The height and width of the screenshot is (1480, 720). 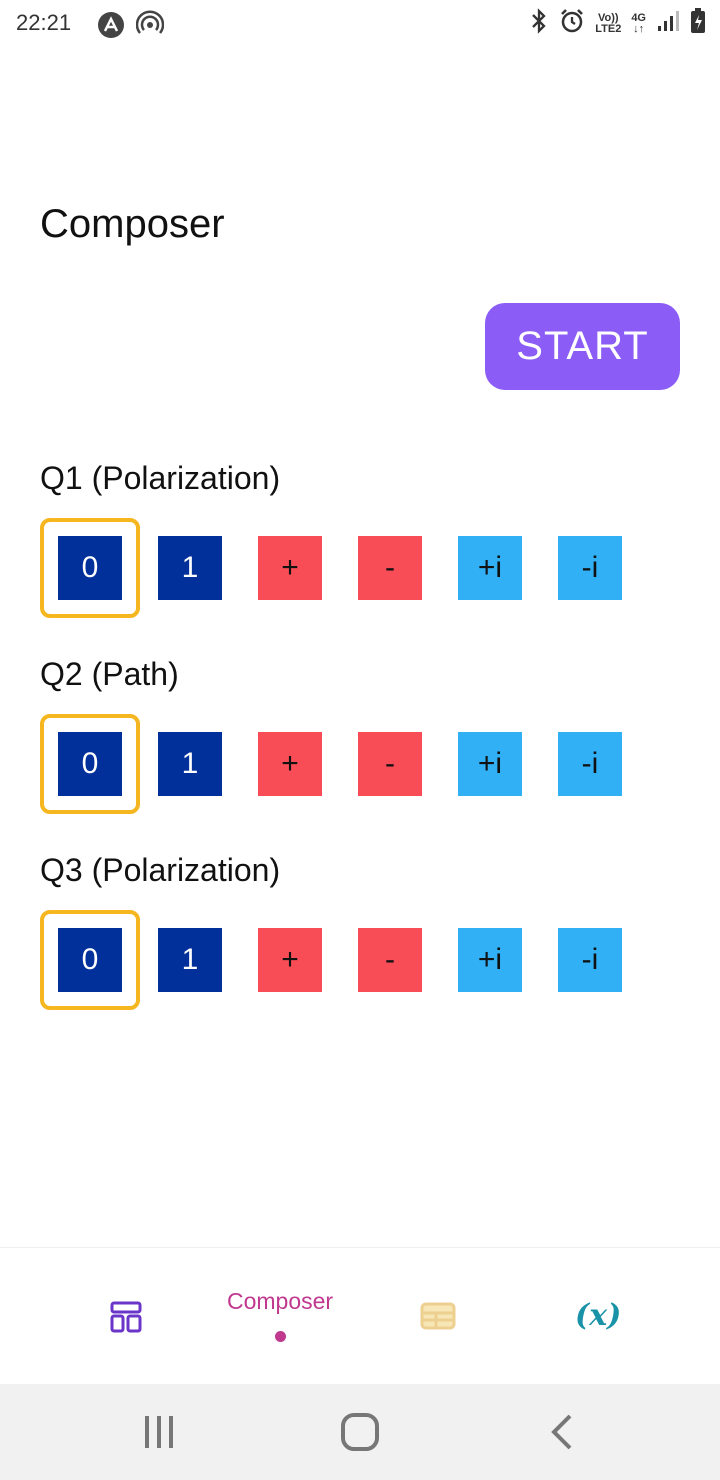 What do you see at coordinates (160, 478) in the screenshot?
I see `qubit-label-q1: Q1 (Polarization)` at bounding box center [160, 478].